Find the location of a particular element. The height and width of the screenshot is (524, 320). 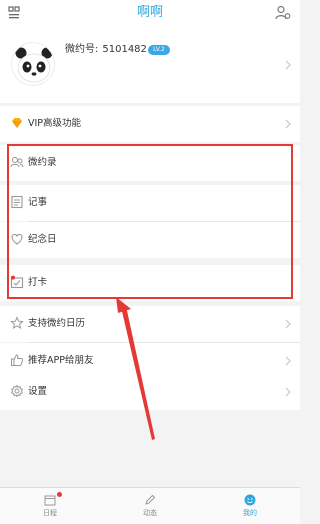

pencil-icon is located at coordinates (150, 499).